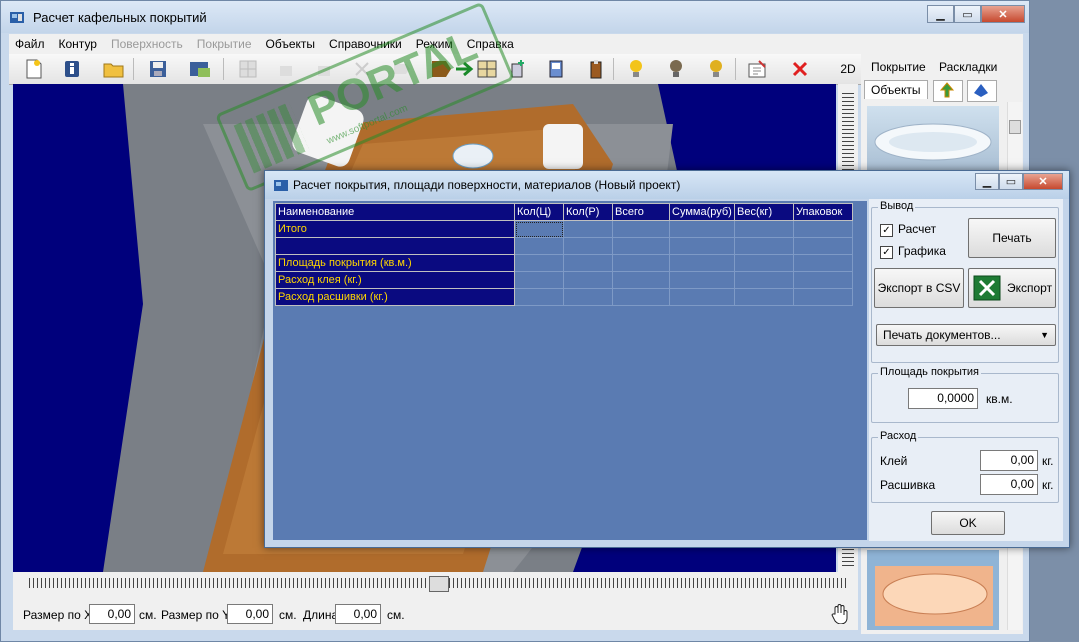 This screenshot has width=1079, height=642. What do you see at coordinates (556, 69) in the screenshot?
I see `door-icon` at bounding box center [556, 69].